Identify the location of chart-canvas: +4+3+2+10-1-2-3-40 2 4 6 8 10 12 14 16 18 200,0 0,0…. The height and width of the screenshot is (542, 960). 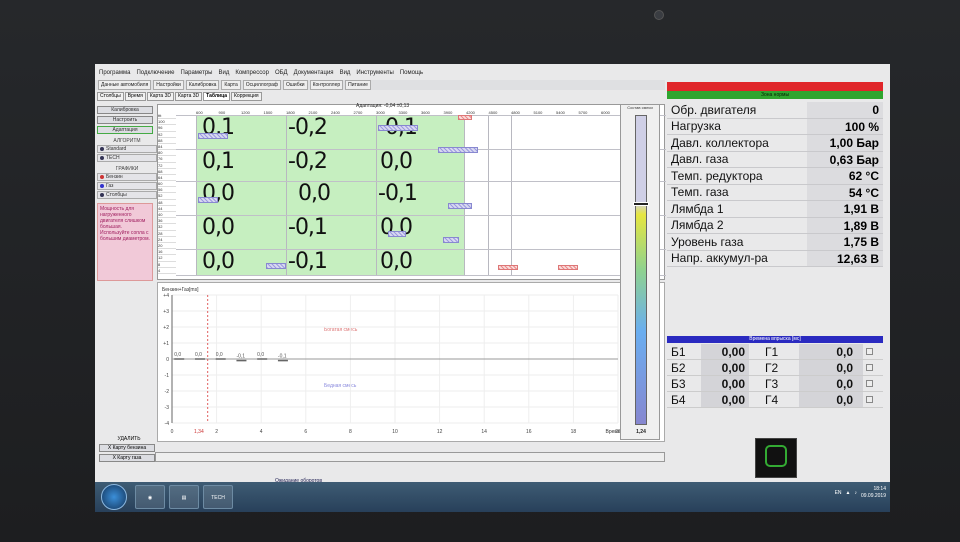
(392, 364).